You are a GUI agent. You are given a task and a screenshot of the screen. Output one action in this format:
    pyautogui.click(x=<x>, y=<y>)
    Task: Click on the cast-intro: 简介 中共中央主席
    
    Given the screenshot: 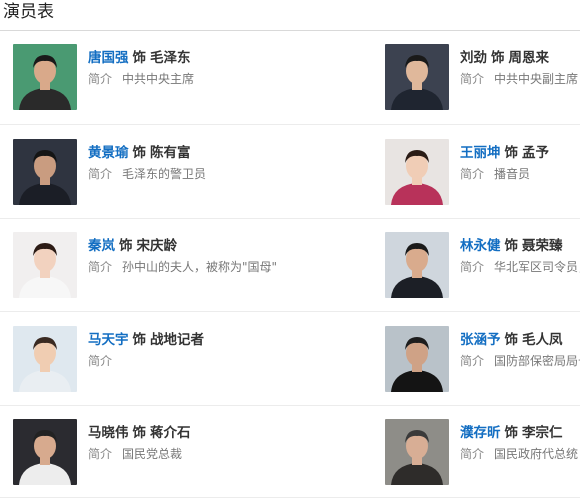 What is the action you would take?
    pyautogui.click(x=141, y=78)
    